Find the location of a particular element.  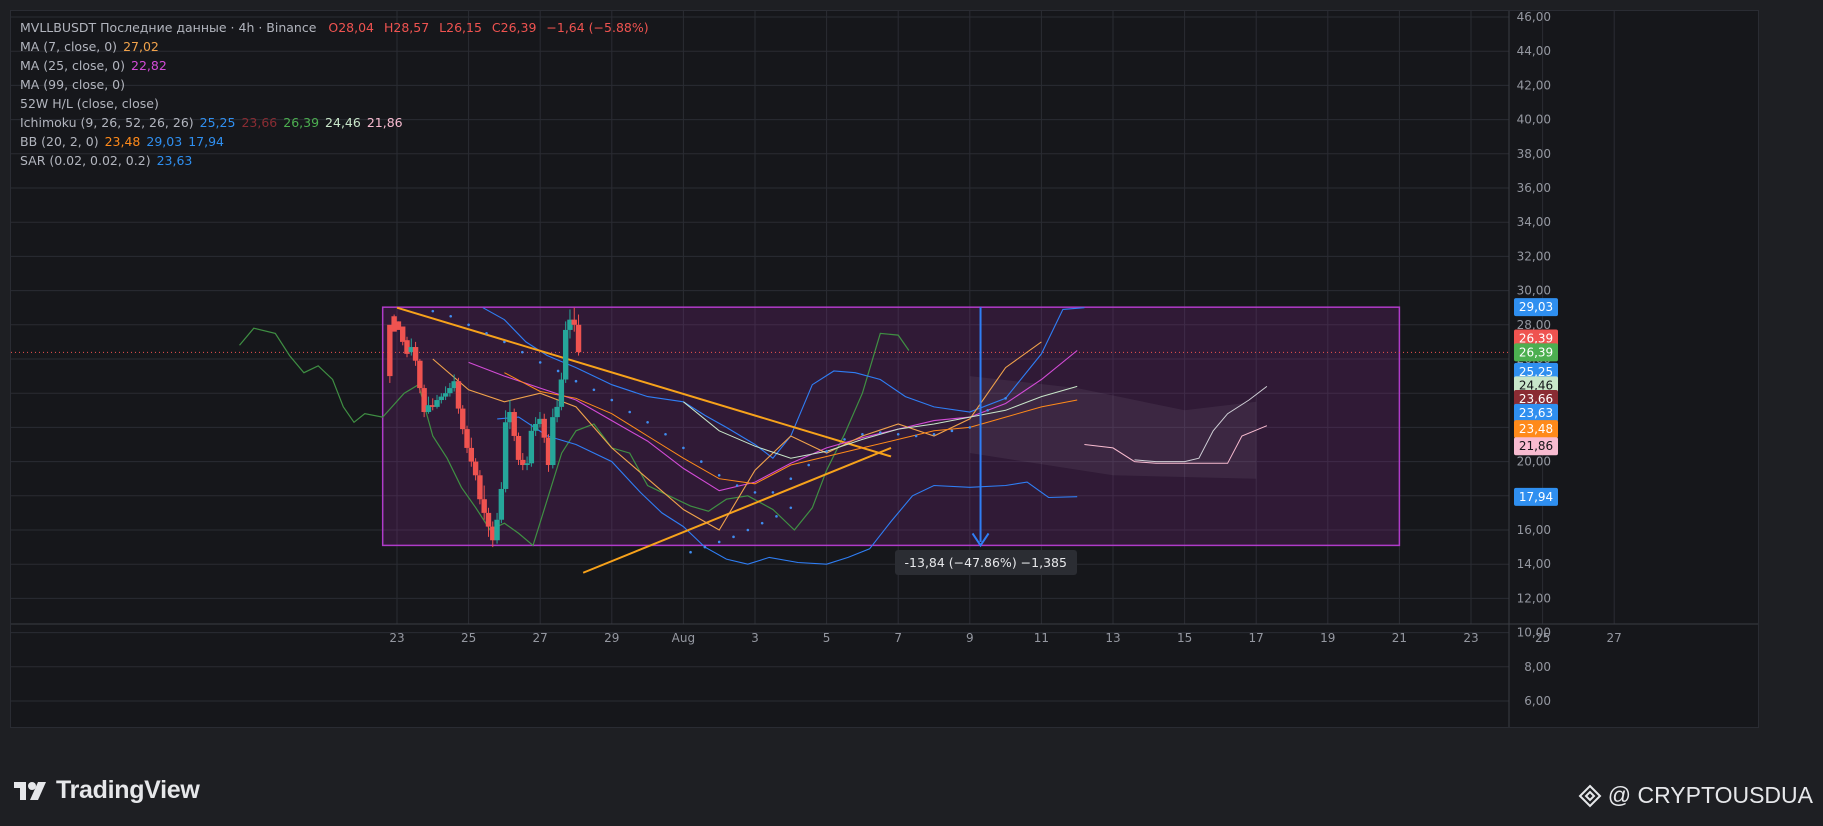

y-tick-label: 12,00 is located at coordinates (1534, 598).